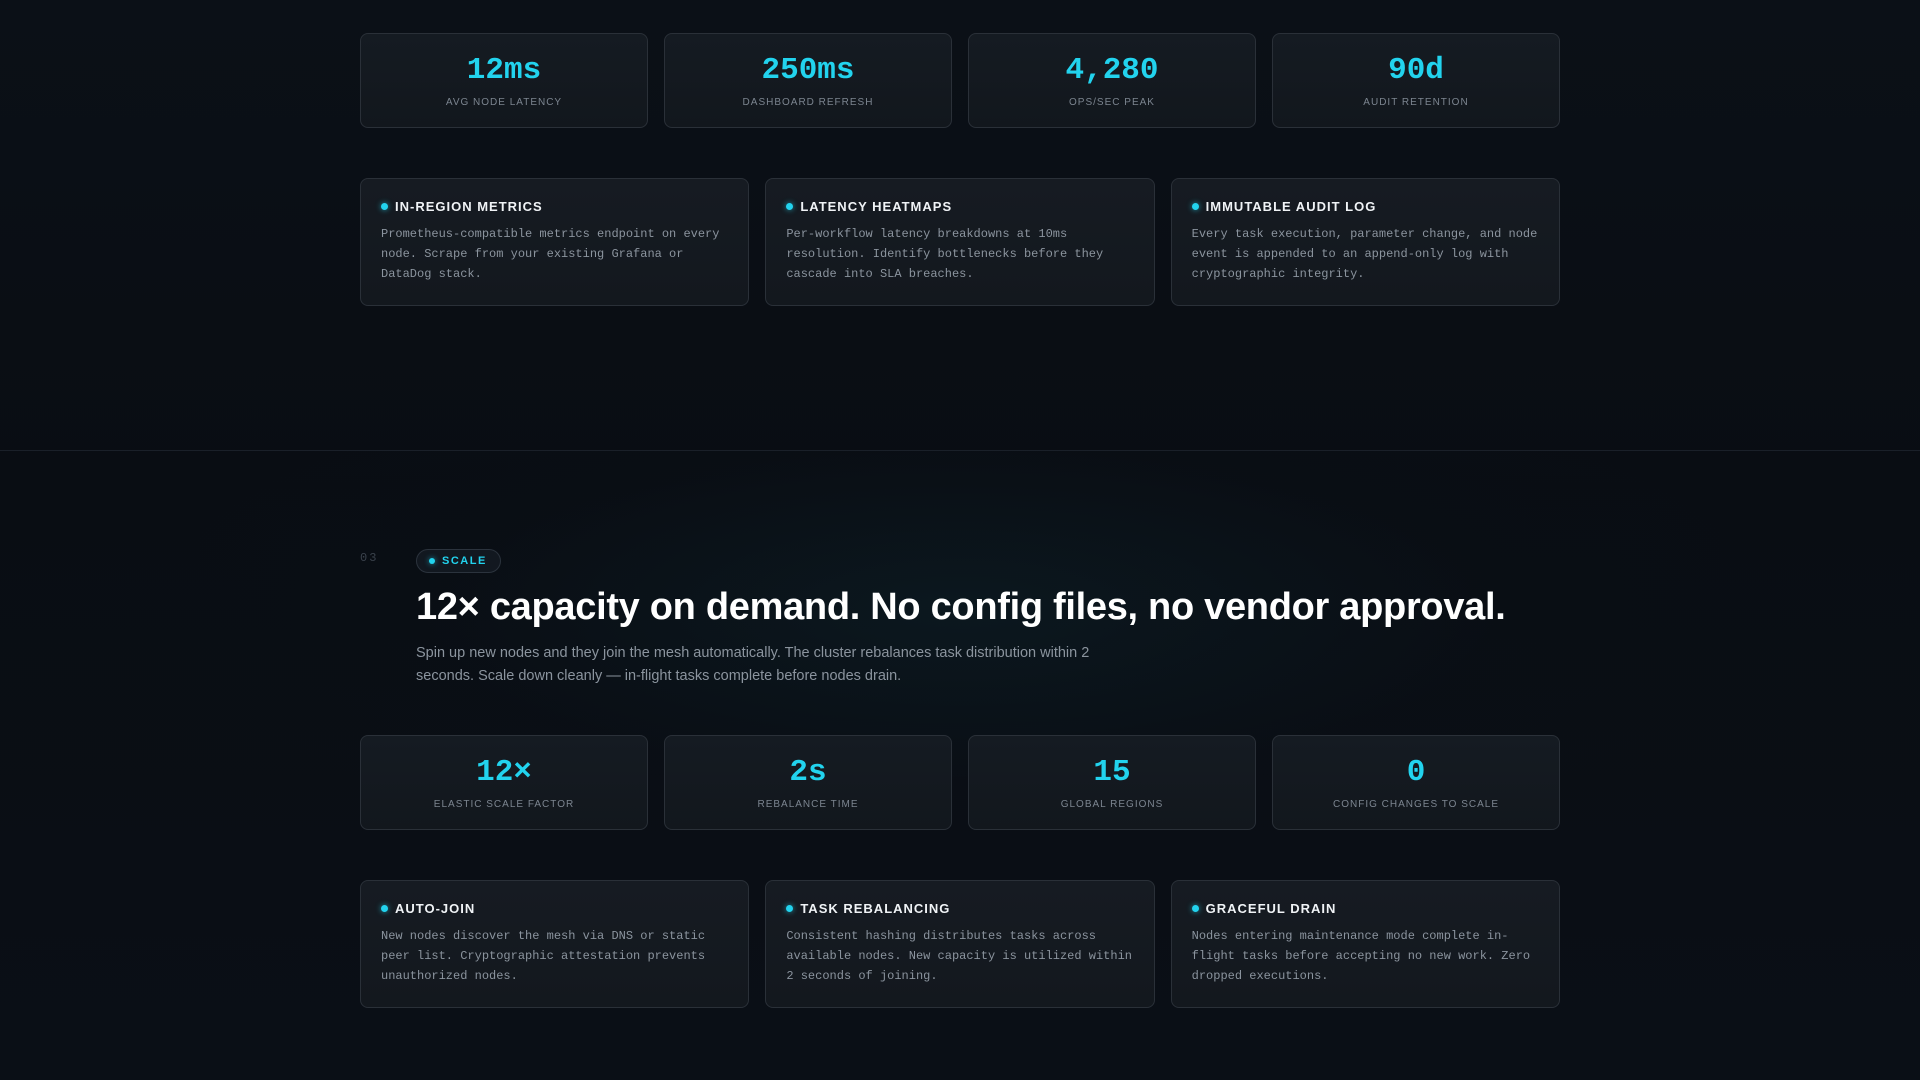  What do you see at coordinates (808, 804) in the screenshot?
I see `stat-label: REBALANCE TIME` at bounding box center [808, 804].